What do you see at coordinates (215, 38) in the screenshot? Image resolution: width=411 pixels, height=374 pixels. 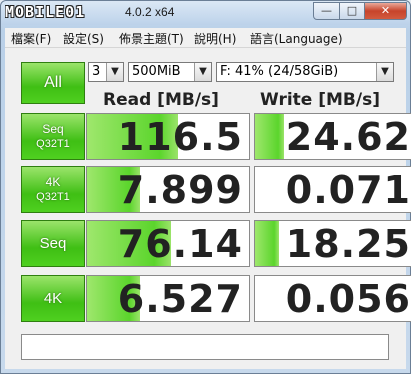 I see `menu-help: 說明(H)` at bounding box center [215, 38].